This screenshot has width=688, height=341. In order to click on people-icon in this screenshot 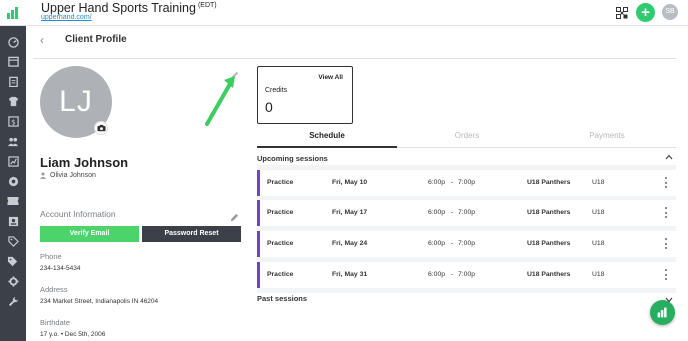, I will do `click(13, 141)`.